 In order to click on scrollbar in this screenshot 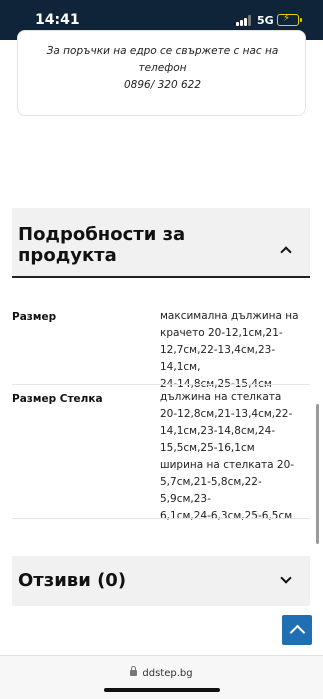, I will do `click(317, 474)`.